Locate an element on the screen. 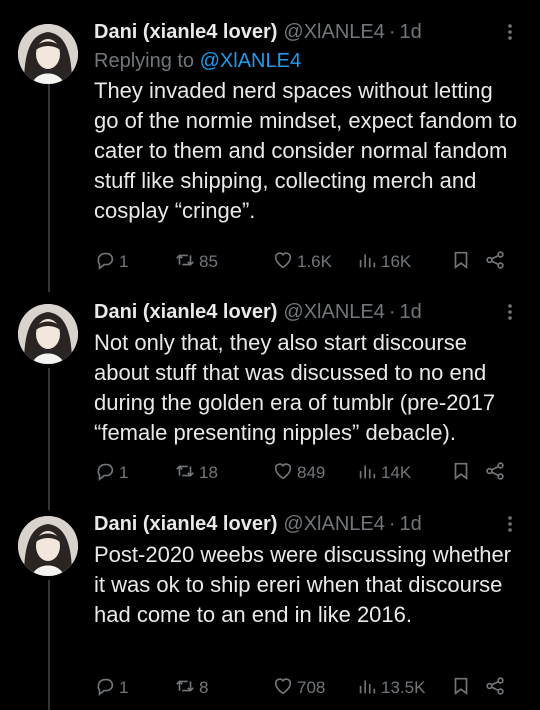  tweet-actions: 1 85 1.6K 16K is located at coordinates (306, 262).